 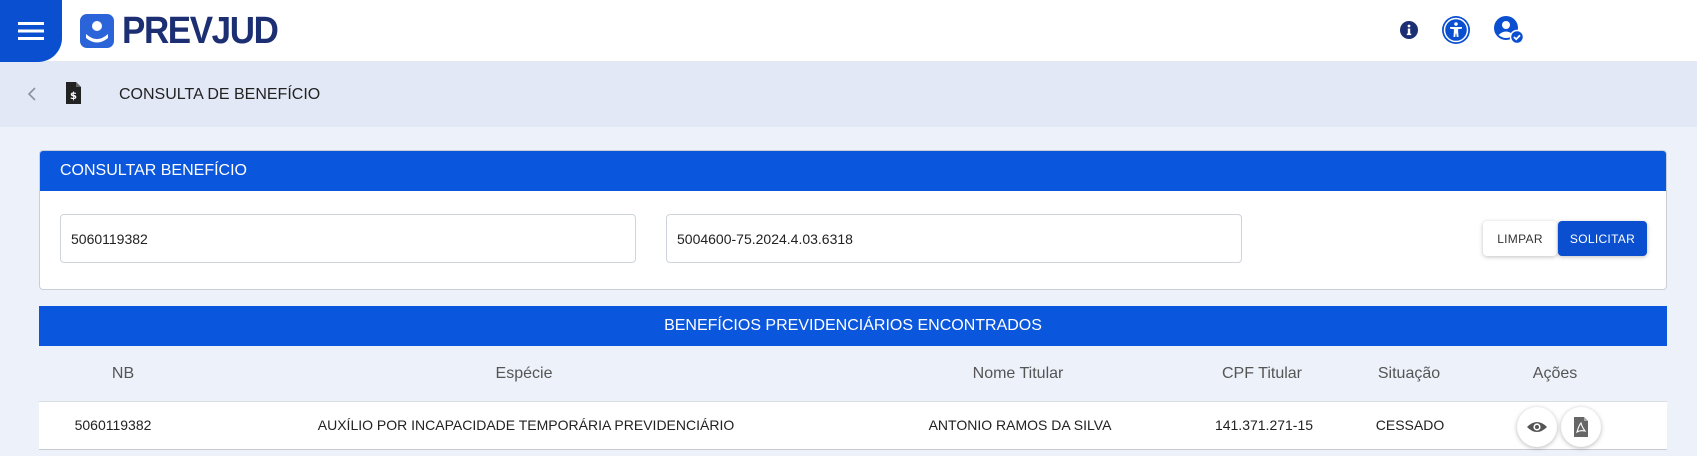 I want to click on user-check-icon, so click(x=1509, y=30).